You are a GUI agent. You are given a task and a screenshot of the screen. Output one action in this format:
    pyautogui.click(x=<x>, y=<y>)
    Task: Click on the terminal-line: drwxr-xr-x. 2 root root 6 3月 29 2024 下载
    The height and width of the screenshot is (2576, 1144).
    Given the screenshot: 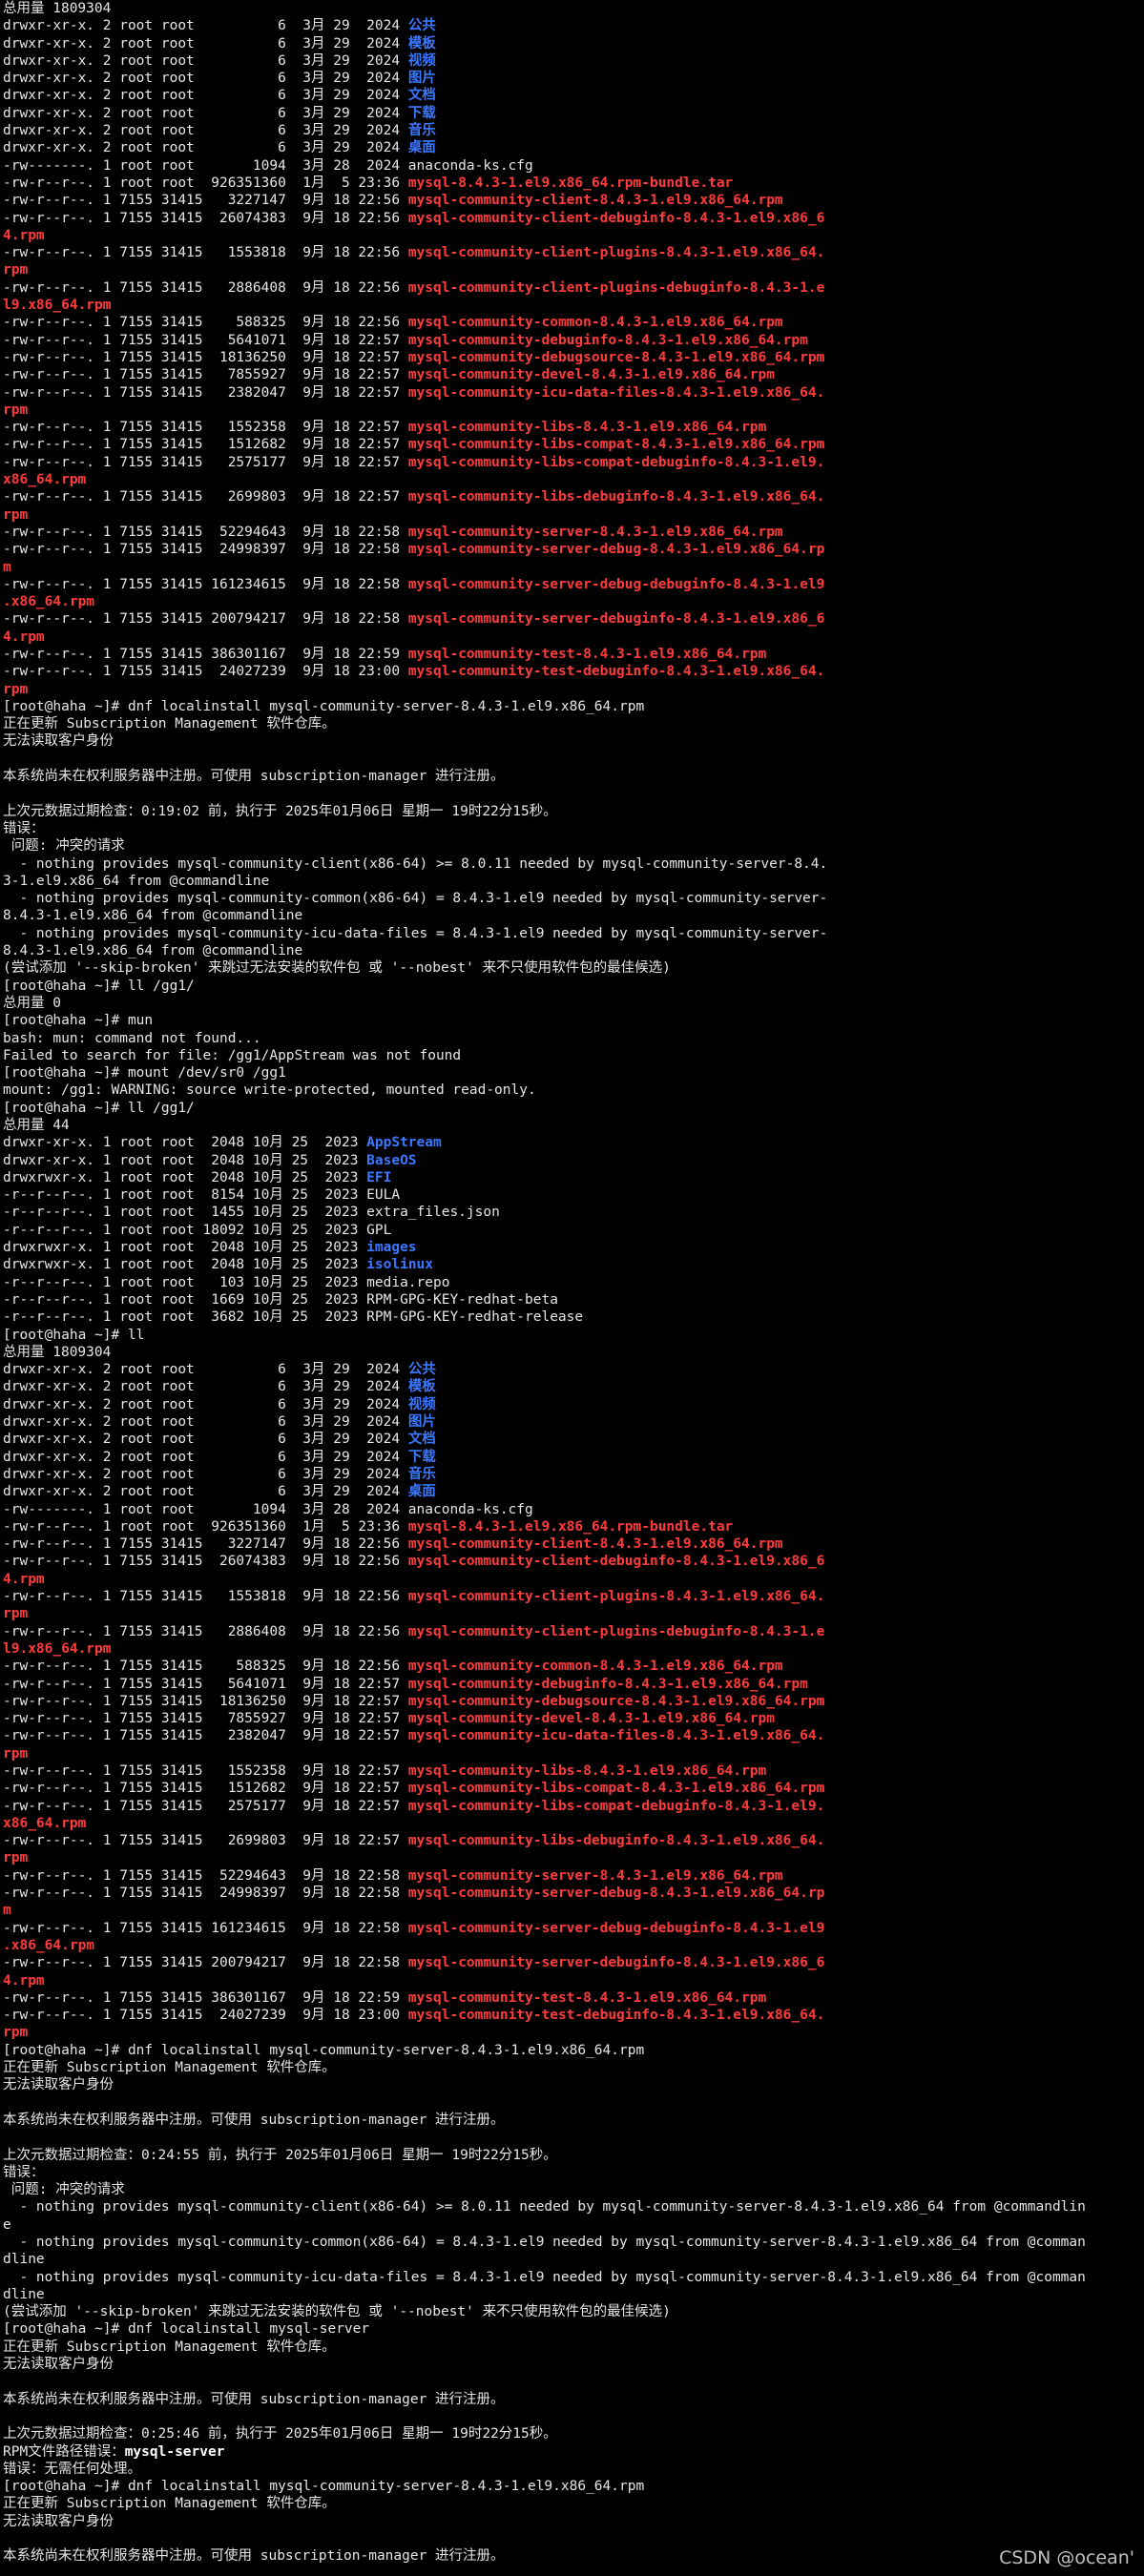 What is the action you would take?
    pyautogui.click(x=573, y=113)
    